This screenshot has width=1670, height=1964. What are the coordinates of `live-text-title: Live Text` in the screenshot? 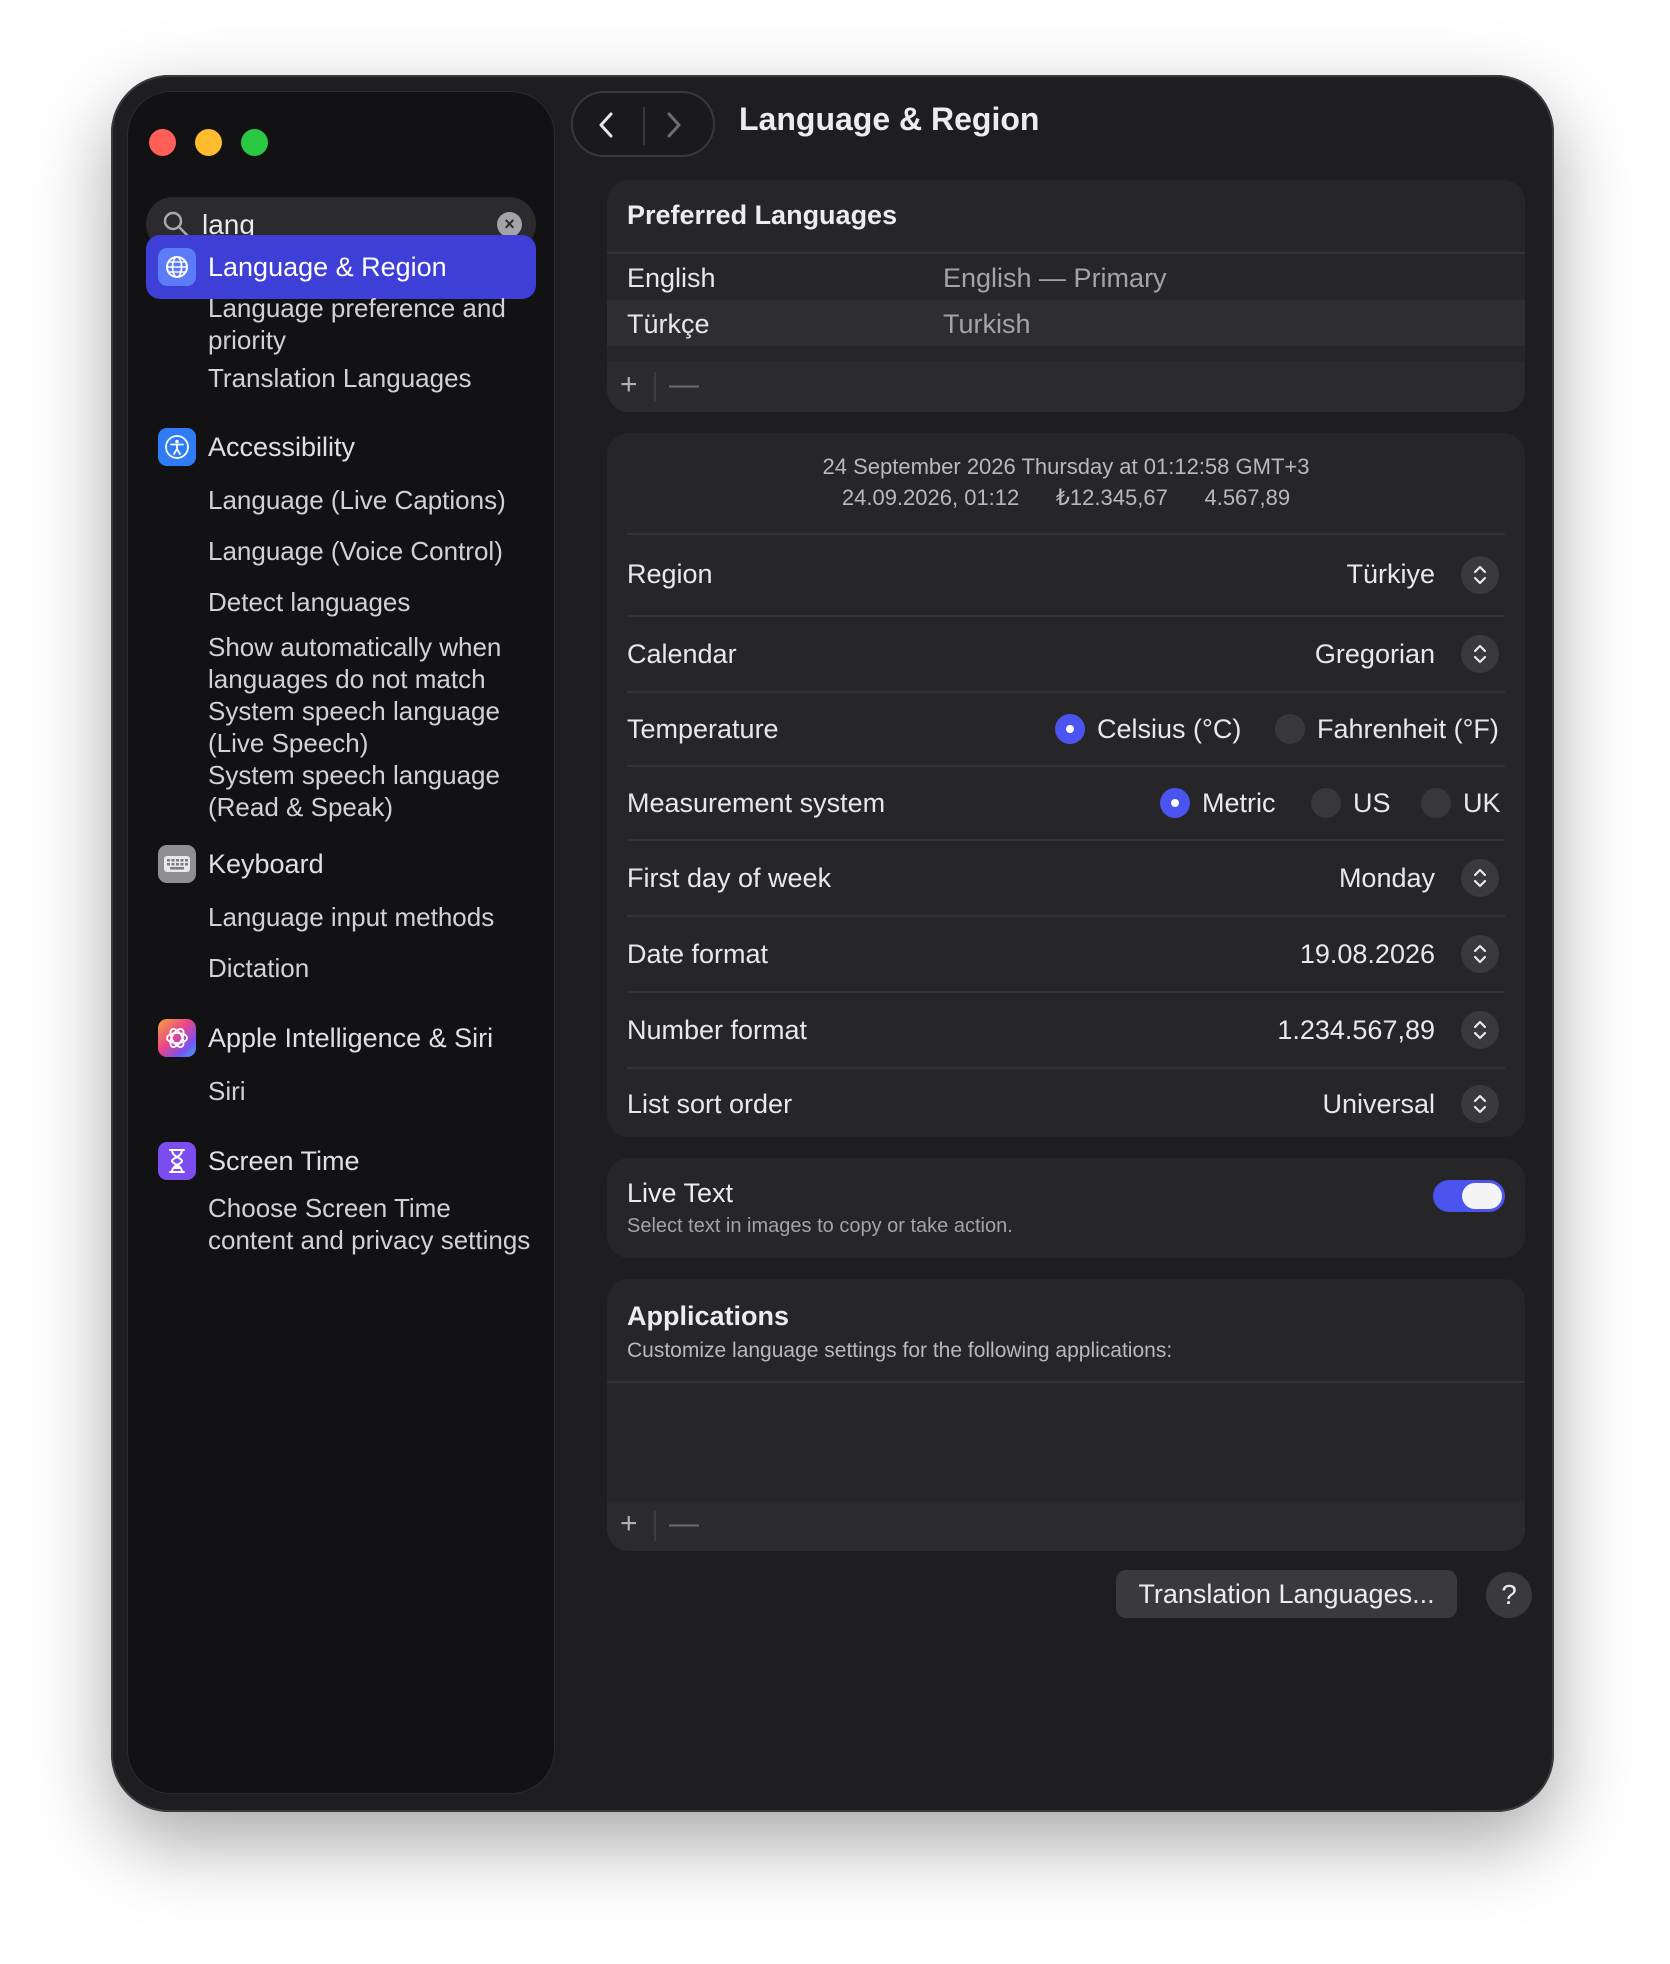 It's located at (680, 1193).